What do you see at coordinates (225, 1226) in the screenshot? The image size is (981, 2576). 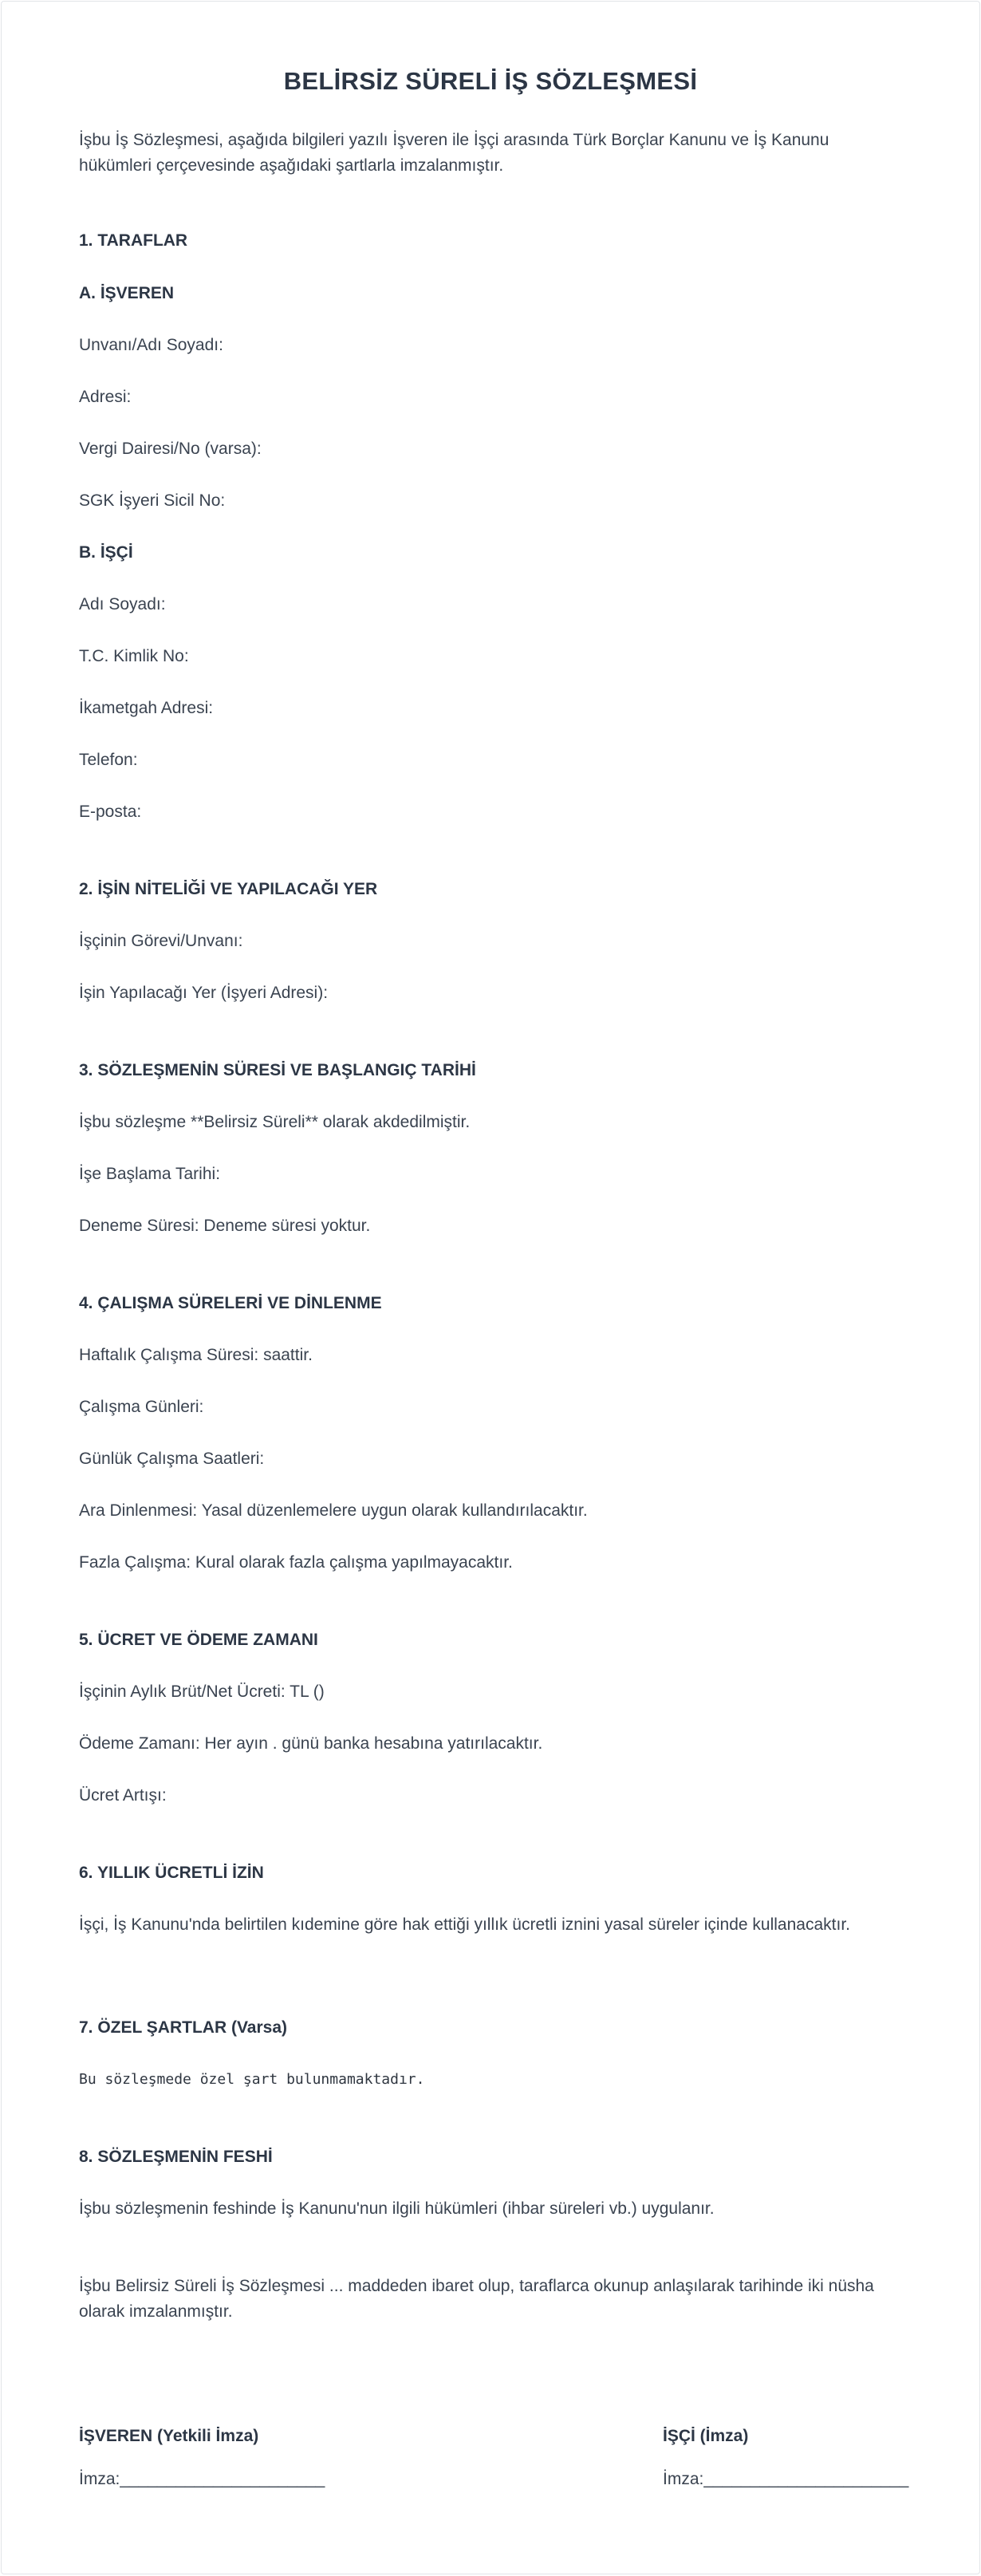 I see `trial-period-field: Deneme Süresi: Deneme süresi yoktur.` at bounding box center [225, 1226].